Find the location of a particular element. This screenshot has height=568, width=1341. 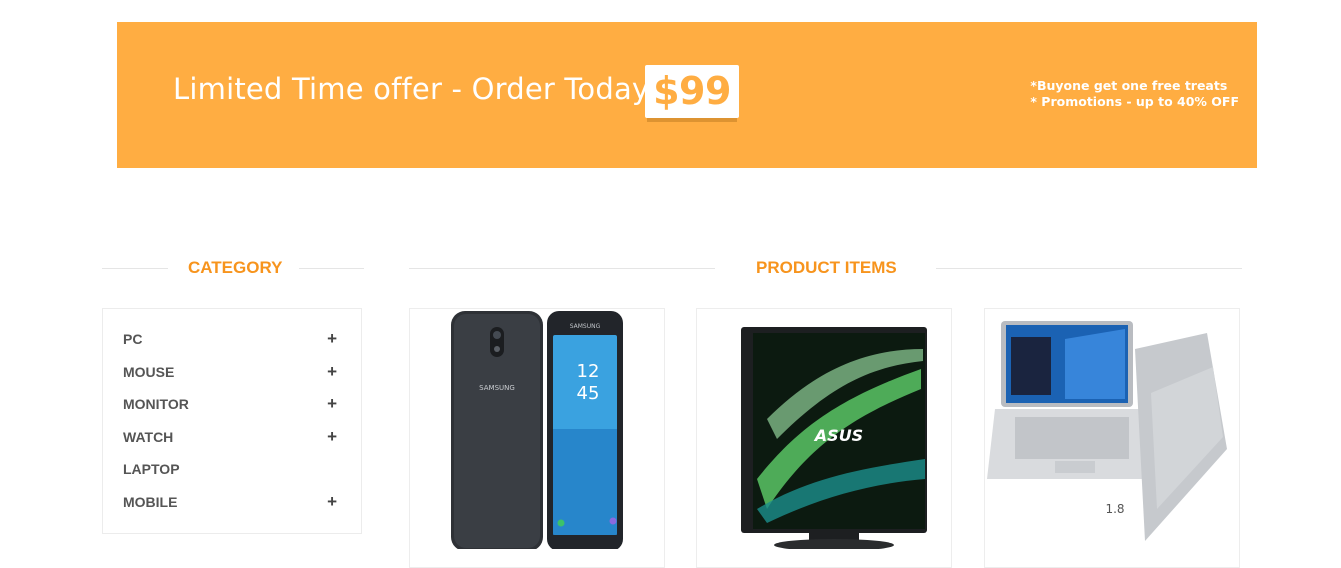

asus-monitor-image: ASUS is located at coordinates (834, 438).